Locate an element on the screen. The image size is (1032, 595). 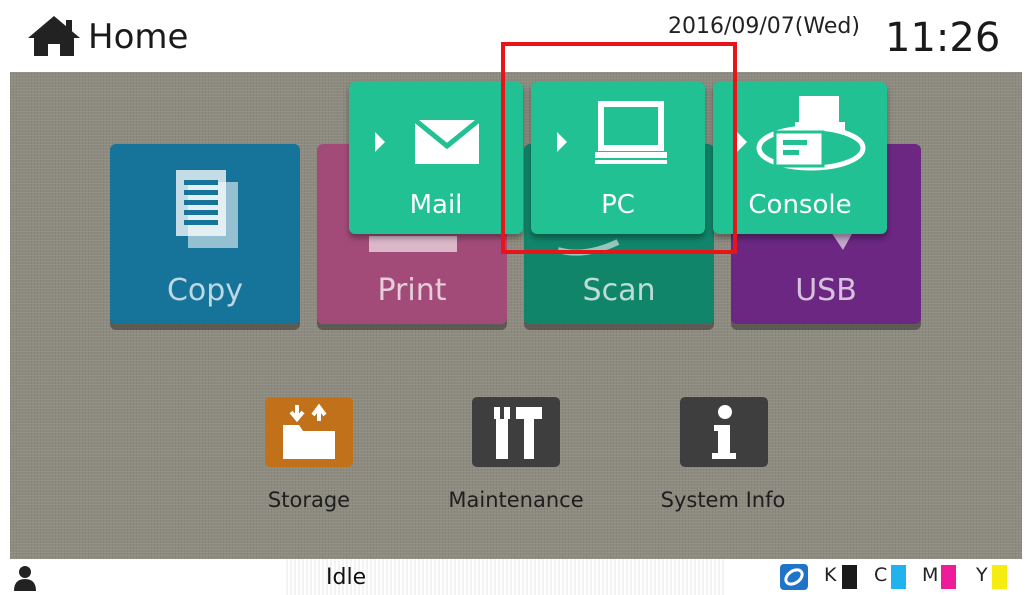
print-label: Print is located at coordinates (412, 290).